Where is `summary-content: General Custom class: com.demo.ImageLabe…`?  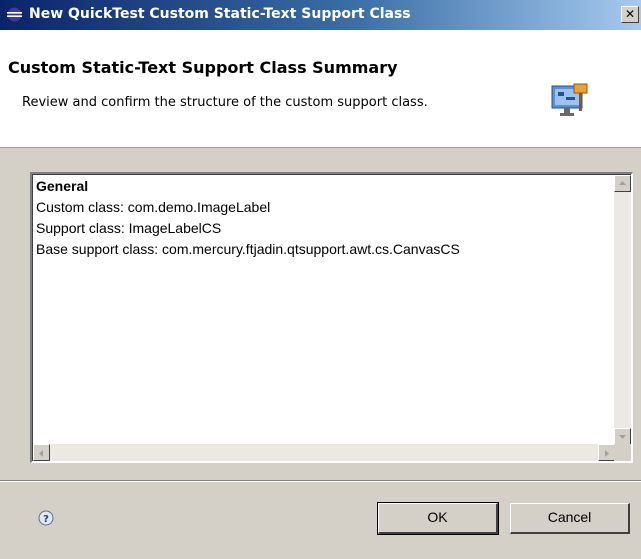
summary-content: General Custom class: com.demo.ImageLabe… is located at coordinates (316, 218).